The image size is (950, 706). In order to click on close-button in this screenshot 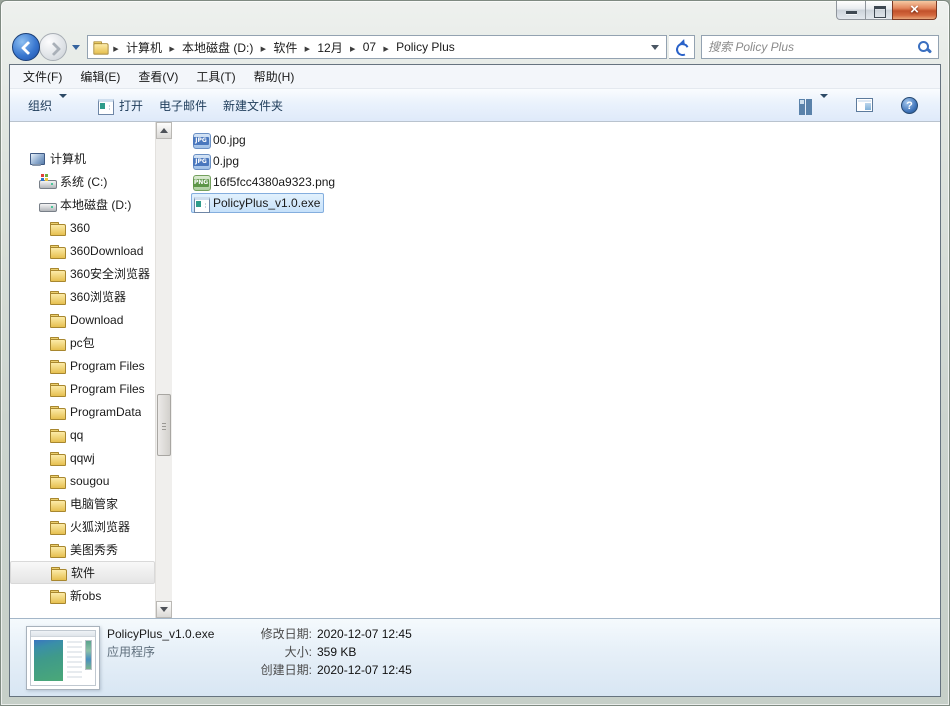, I will do `click(914, 10)`.